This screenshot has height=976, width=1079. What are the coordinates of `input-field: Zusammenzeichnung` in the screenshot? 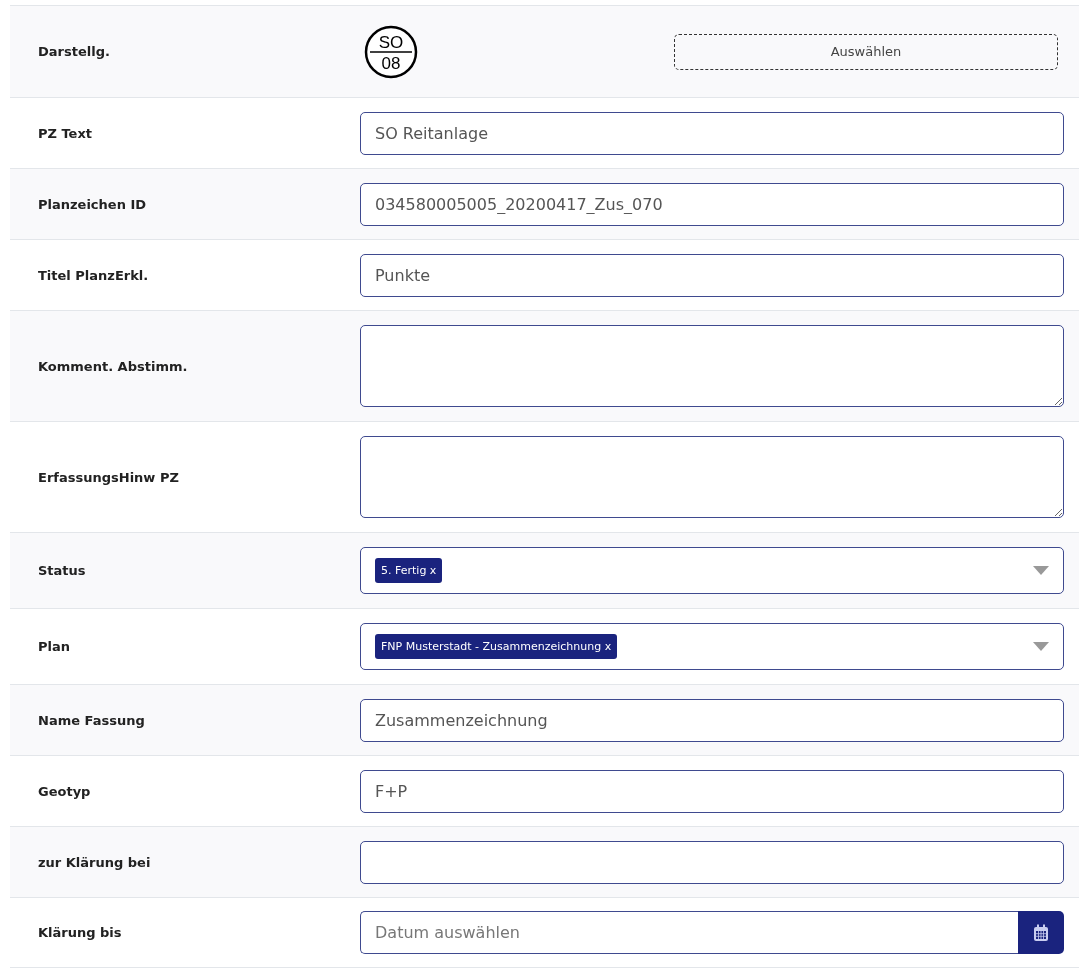 It's located at (712, 720).